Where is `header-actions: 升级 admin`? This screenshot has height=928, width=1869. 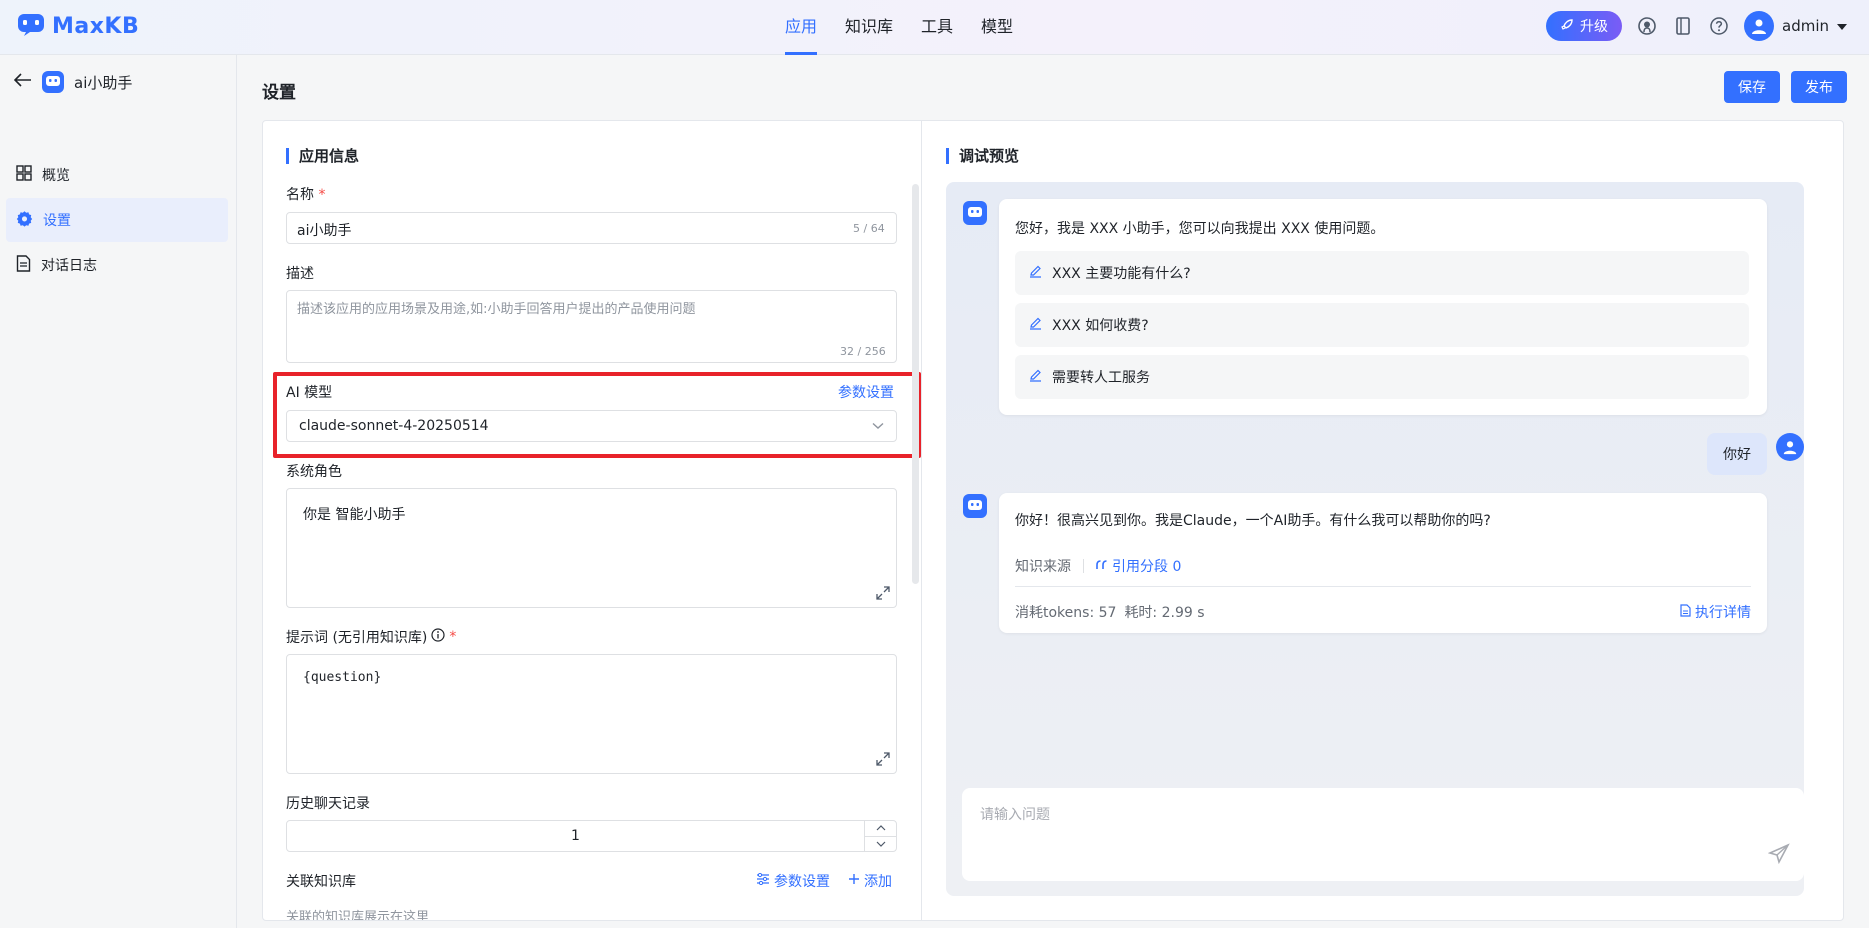 header-actions: 升级 admin is located at coordinates (1696, 26).